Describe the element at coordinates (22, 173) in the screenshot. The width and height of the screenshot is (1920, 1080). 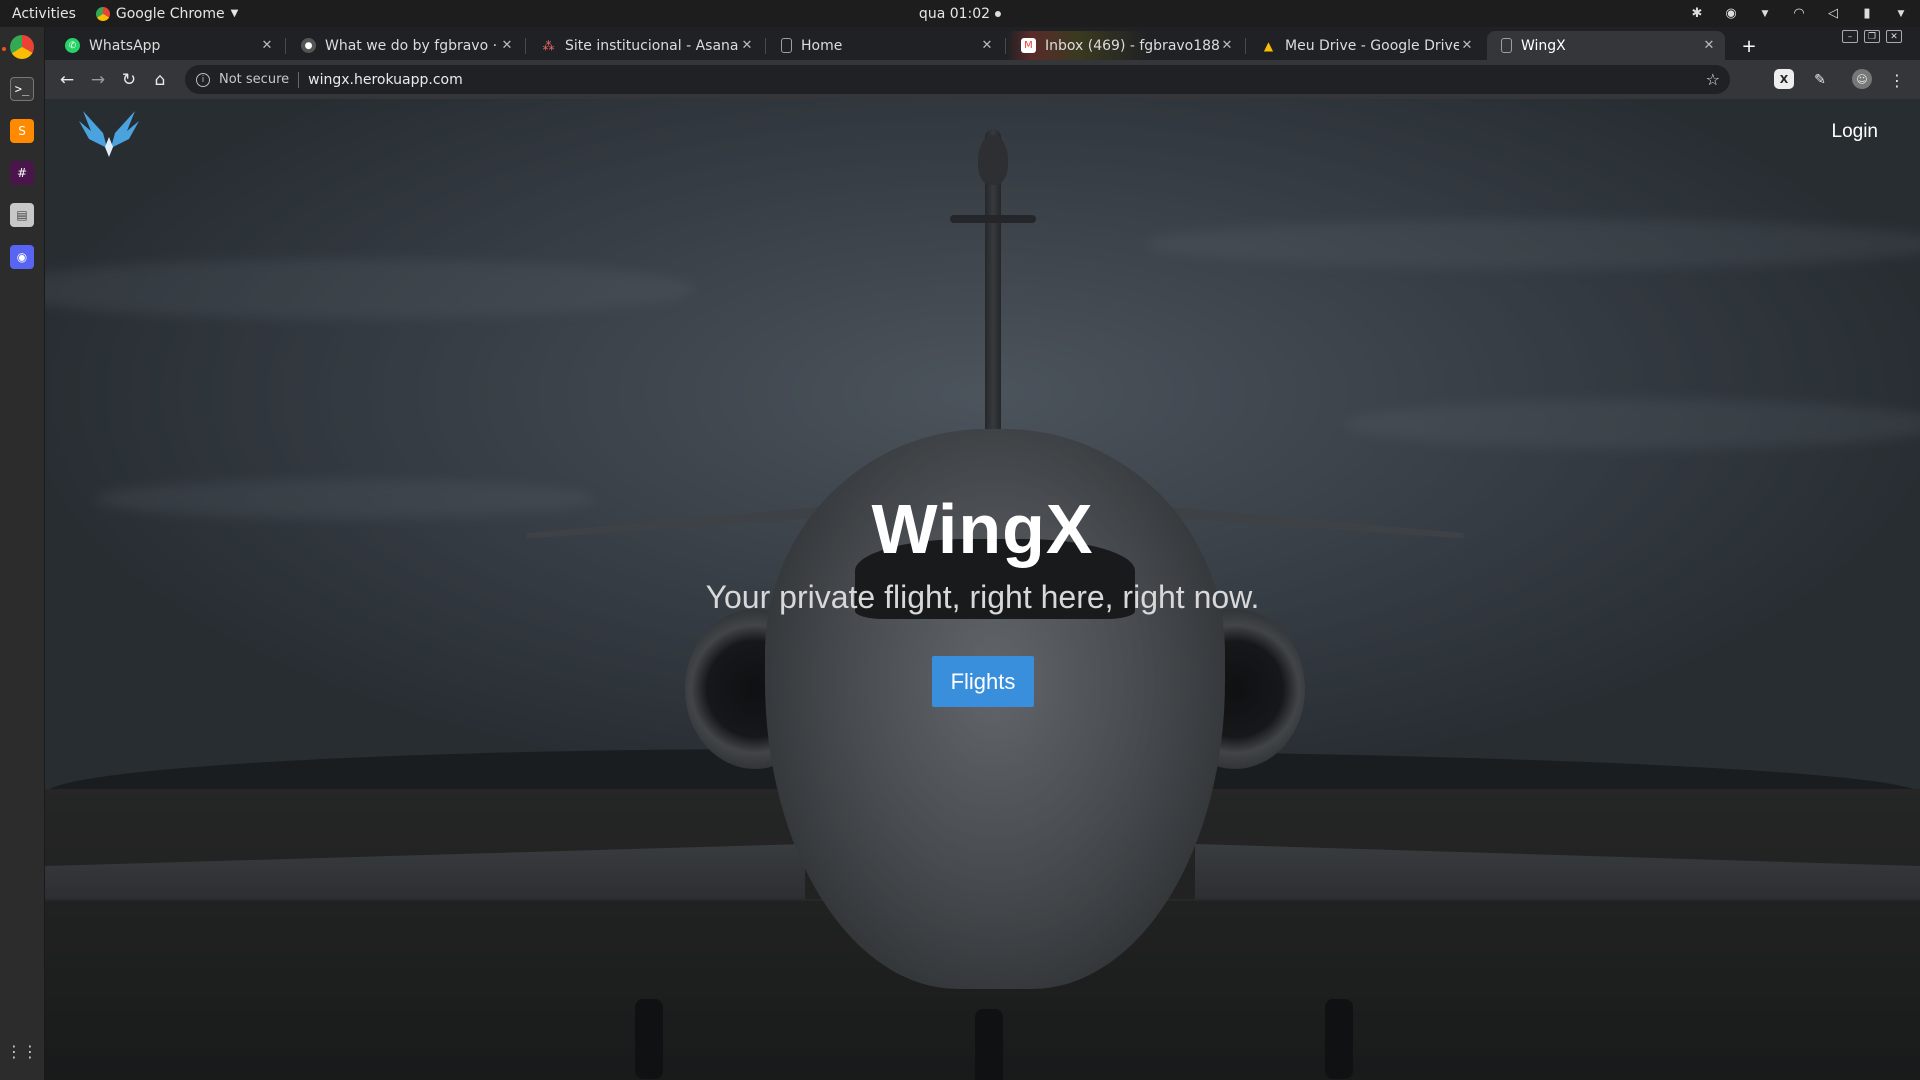
I see `dock-slack-icon: #` at that location.